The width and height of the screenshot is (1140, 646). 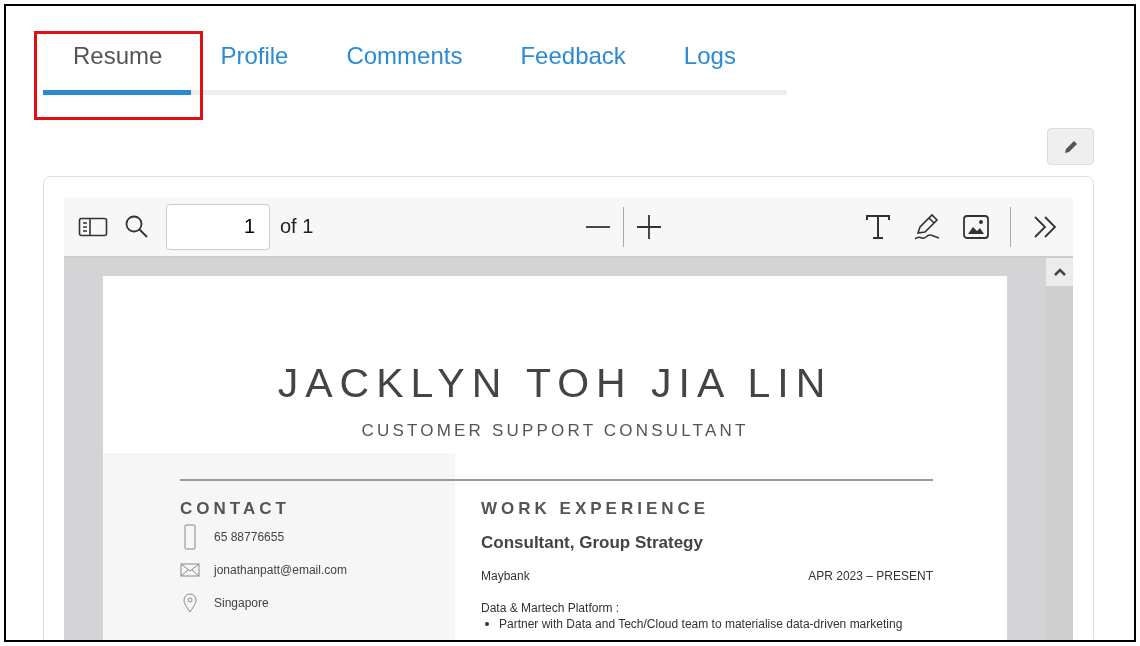 I want to click on draw-icon, so click(x=927, y=226).